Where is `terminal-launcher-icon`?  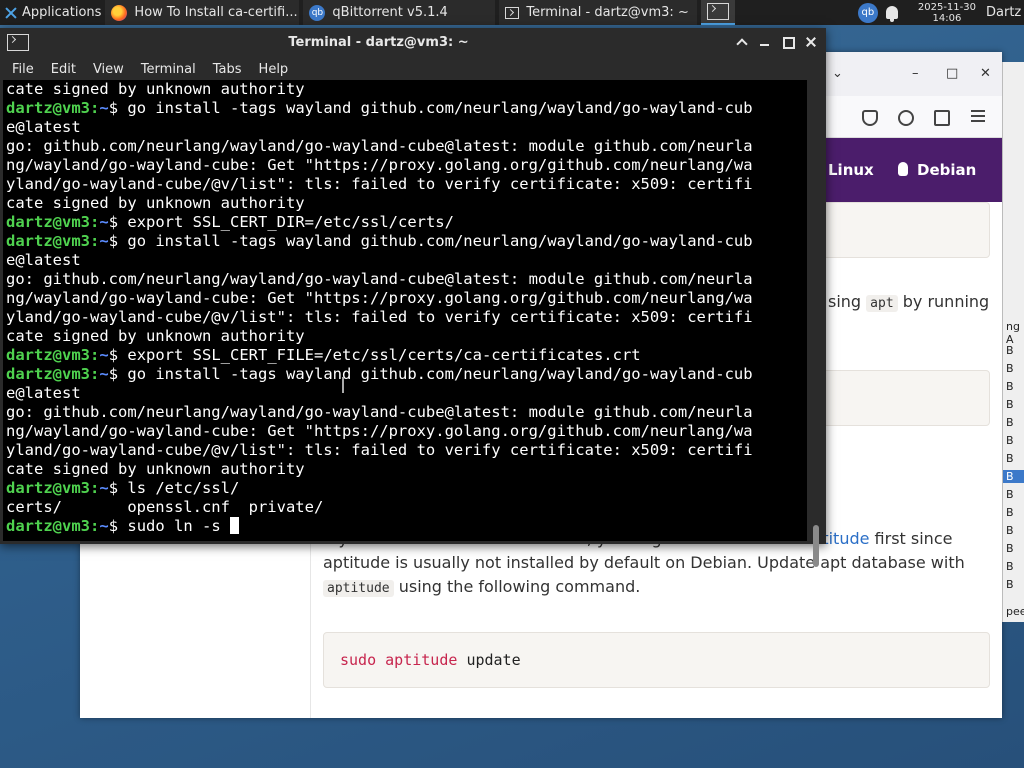
terminal-launcher-icon is located at coordinates (718, 11).